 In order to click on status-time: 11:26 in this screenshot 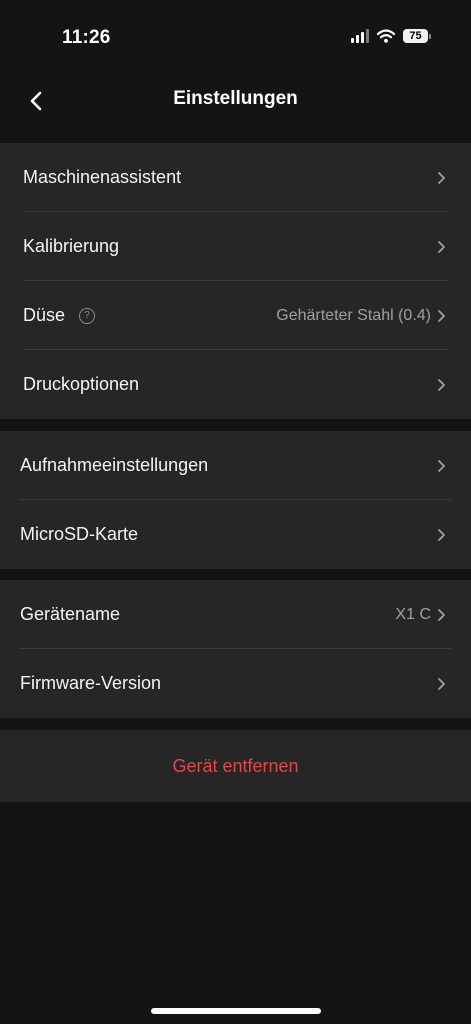, I will do `click(86, 37)`.